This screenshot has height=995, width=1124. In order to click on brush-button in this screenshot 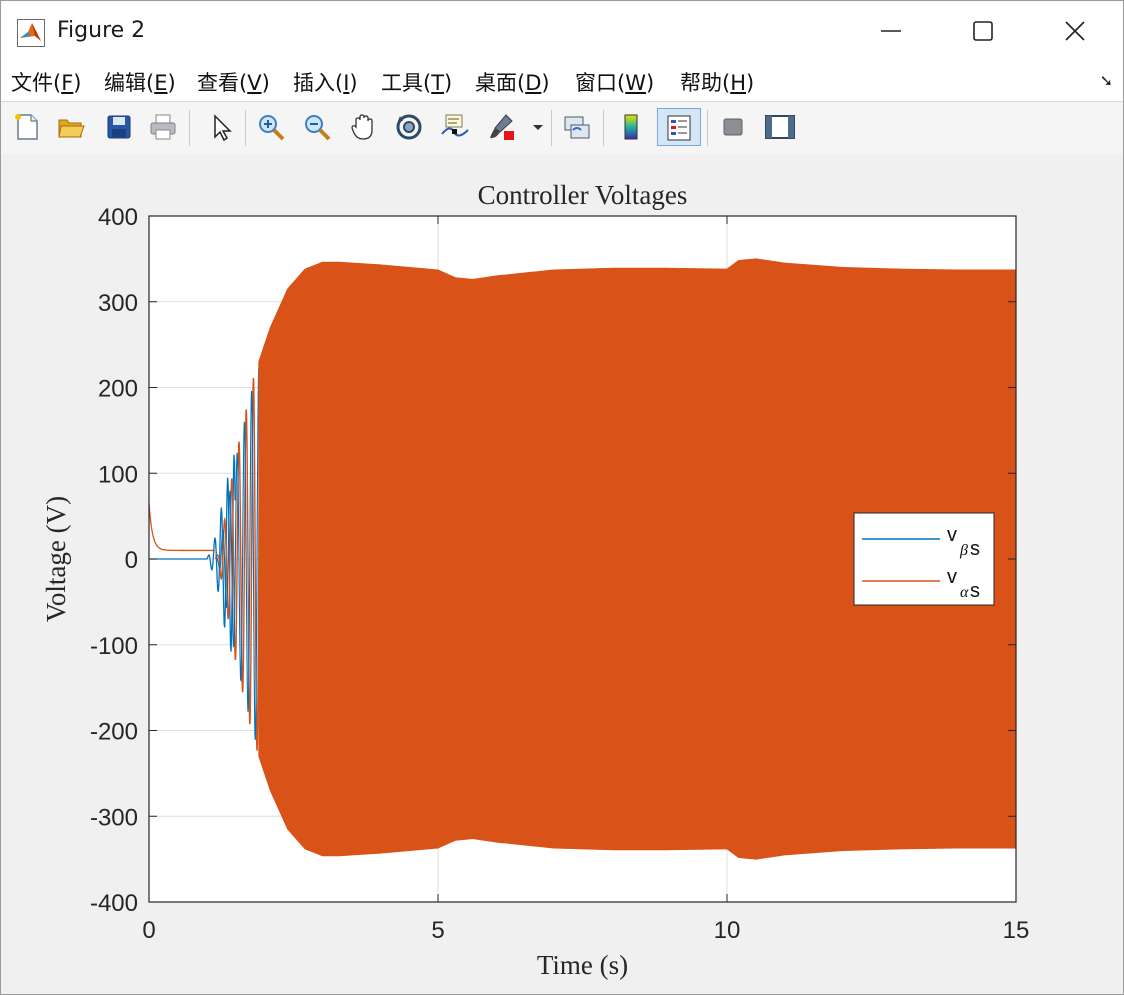, I will do `click(501, 127)`.